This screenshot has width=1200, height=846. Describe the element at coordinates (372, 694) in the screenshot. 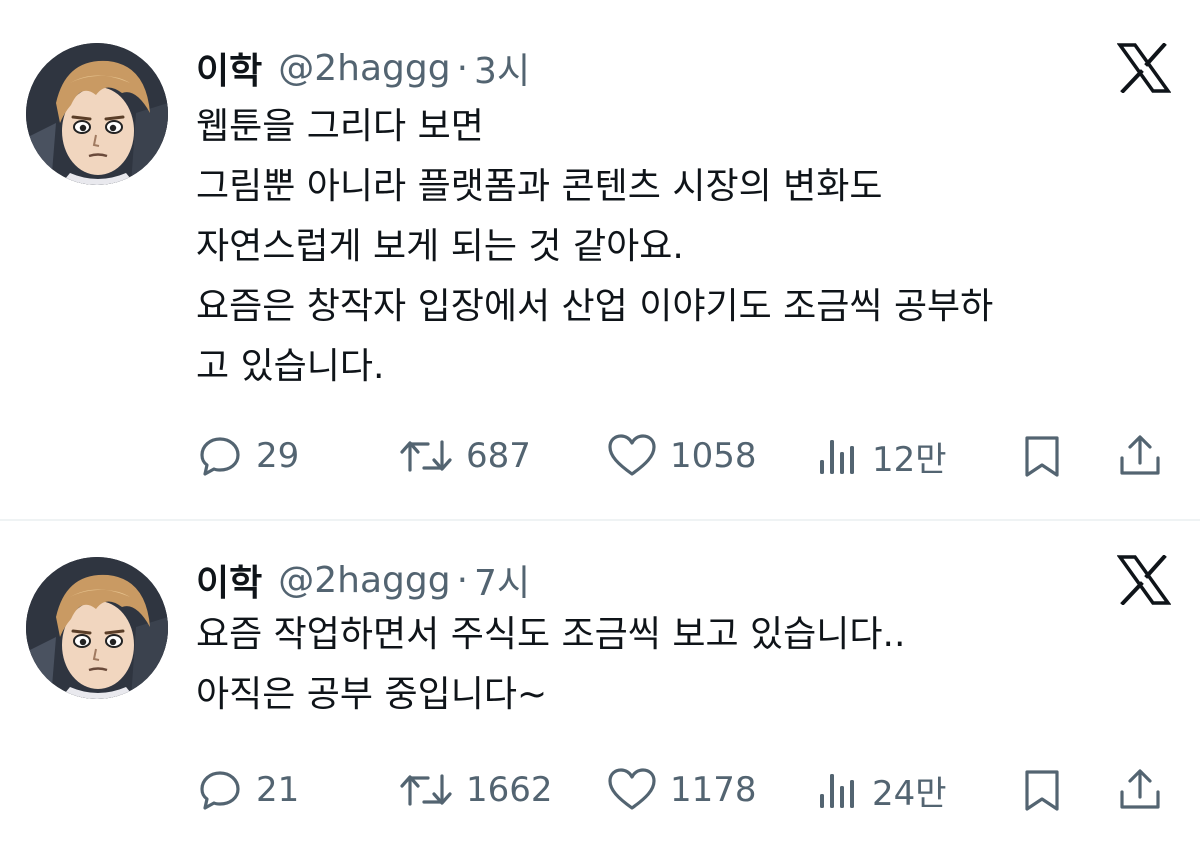

I see `tweet-text-line: 아직은 공부 중입니다~` at that location.